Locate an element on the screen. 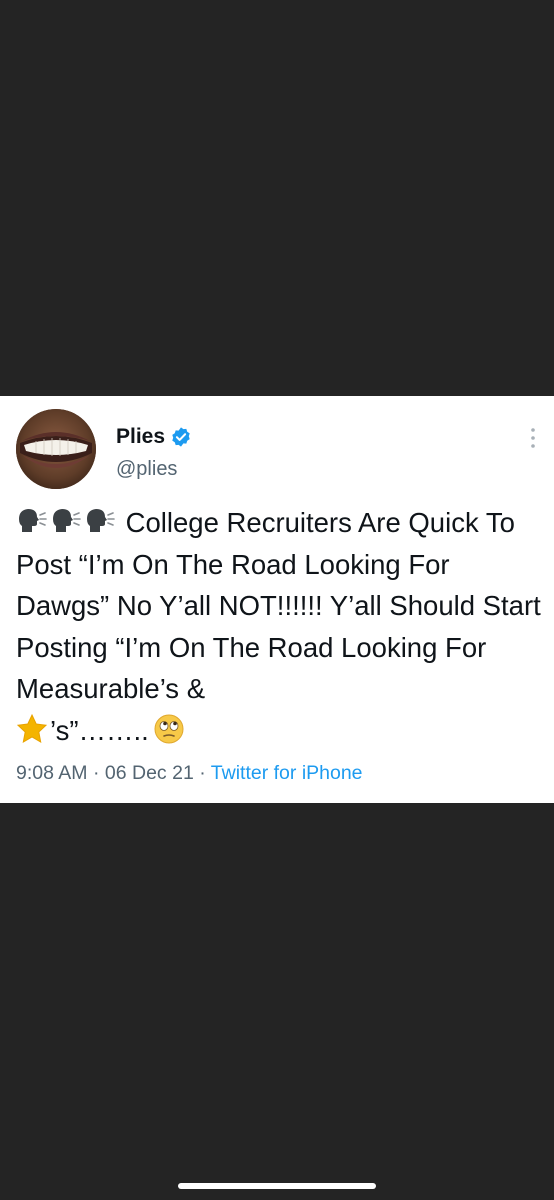  tweet-time: 9:08 AM is located at coordinates (52, 773).